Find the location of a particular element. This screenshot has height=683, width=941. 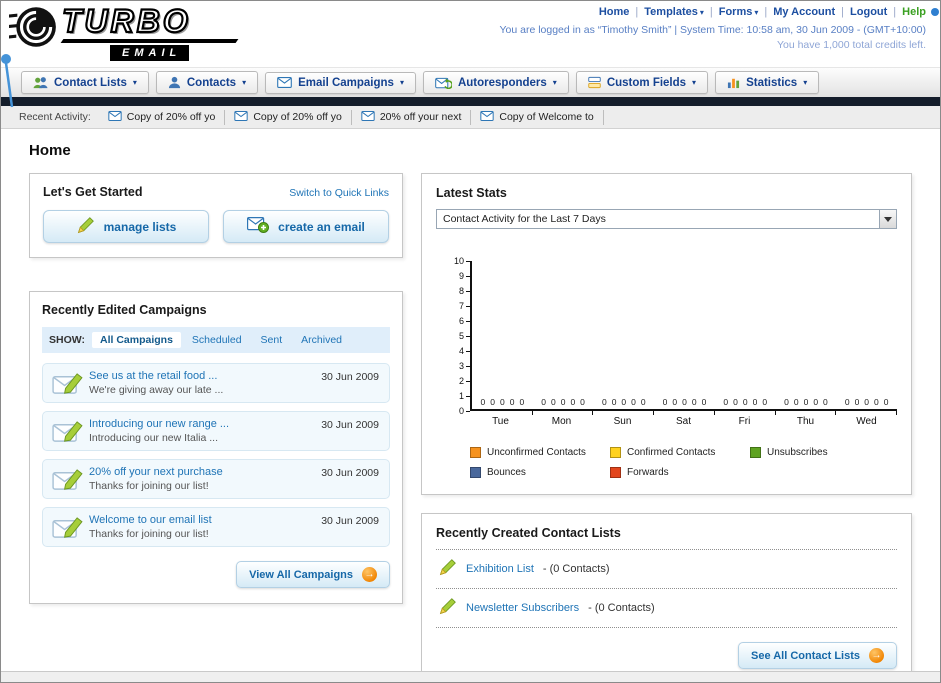

recent-activity-item: 20% off your next is located at coordinates (412, 117).